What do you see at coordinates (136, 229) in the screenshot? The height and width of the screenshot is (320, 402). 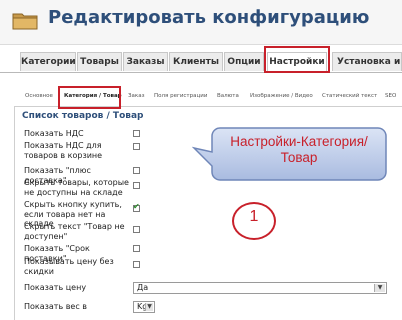 I see `checkbox-hide-not-available-text` at bounding box center [136, 229].